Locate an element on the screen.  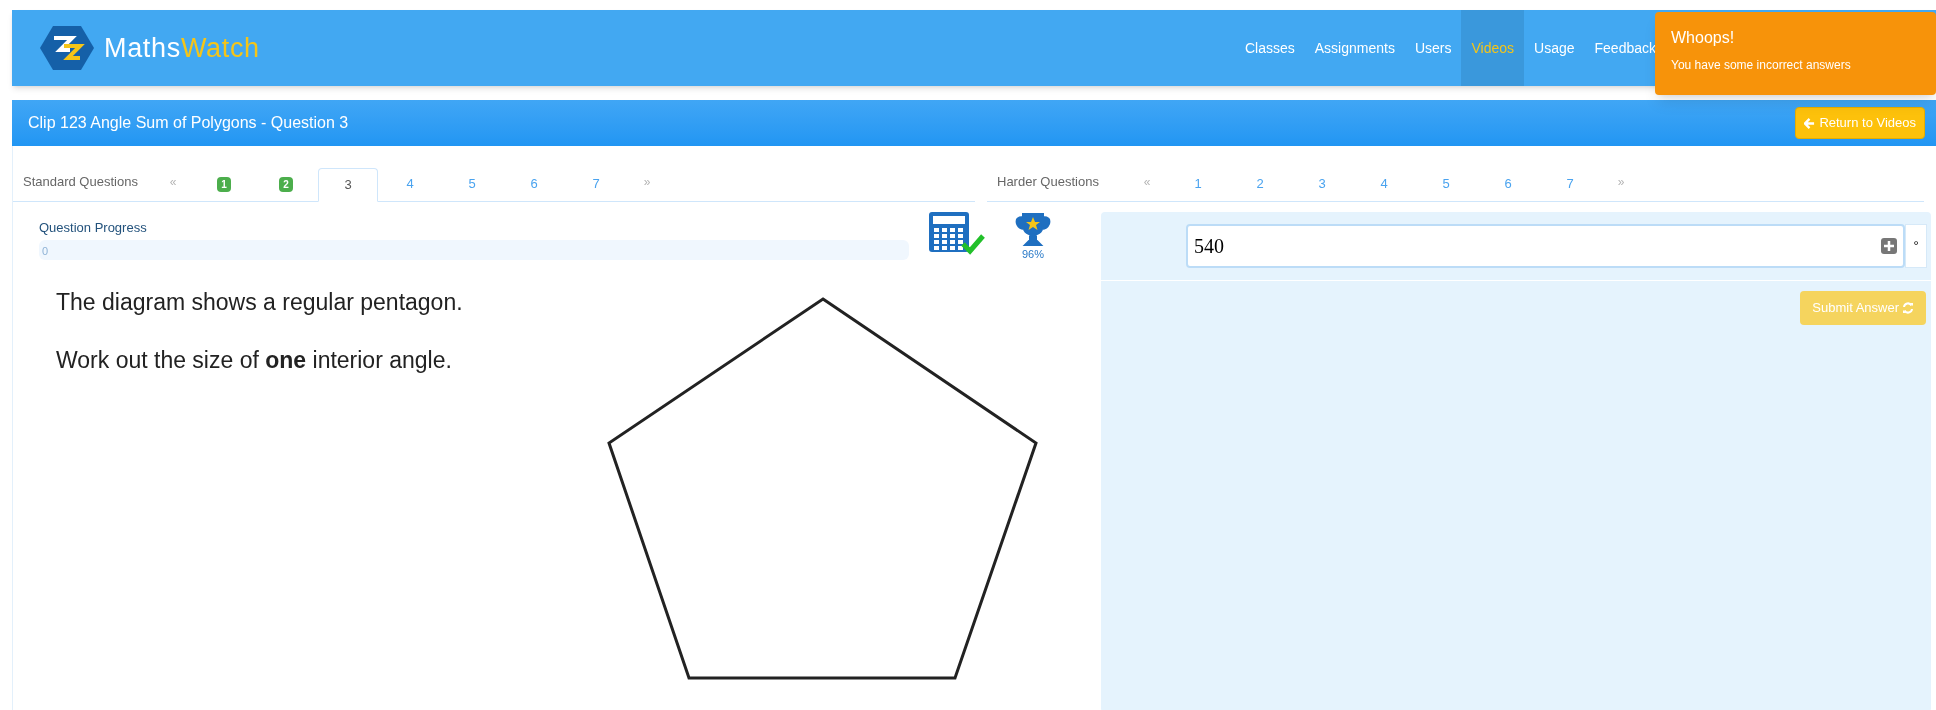
question-text: The diagram shows a regular pentagon. is located at coordinates (260, 302).